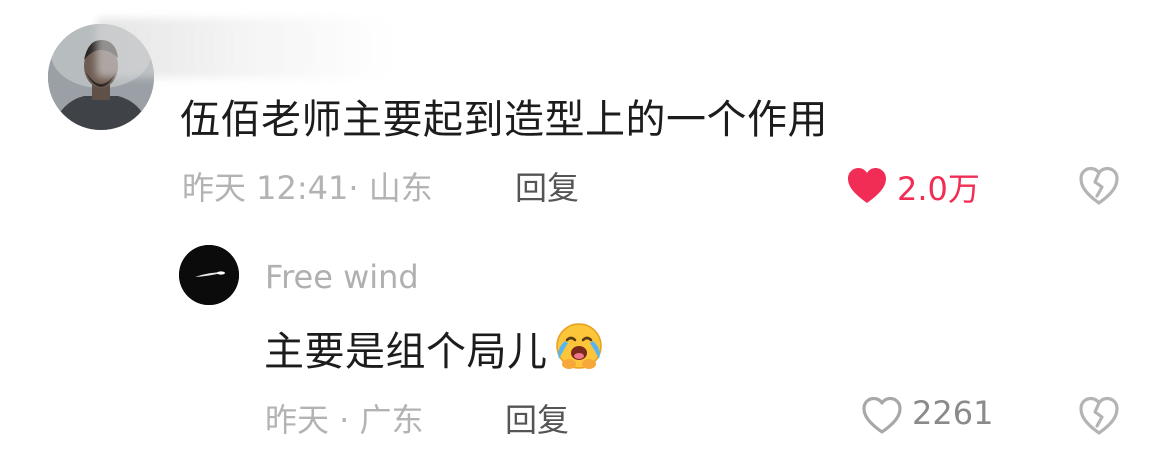 Image resolution: width=1170 pixels, height=455 pixels. I want to click on reply-like-count: 2261, so click(953, 413).